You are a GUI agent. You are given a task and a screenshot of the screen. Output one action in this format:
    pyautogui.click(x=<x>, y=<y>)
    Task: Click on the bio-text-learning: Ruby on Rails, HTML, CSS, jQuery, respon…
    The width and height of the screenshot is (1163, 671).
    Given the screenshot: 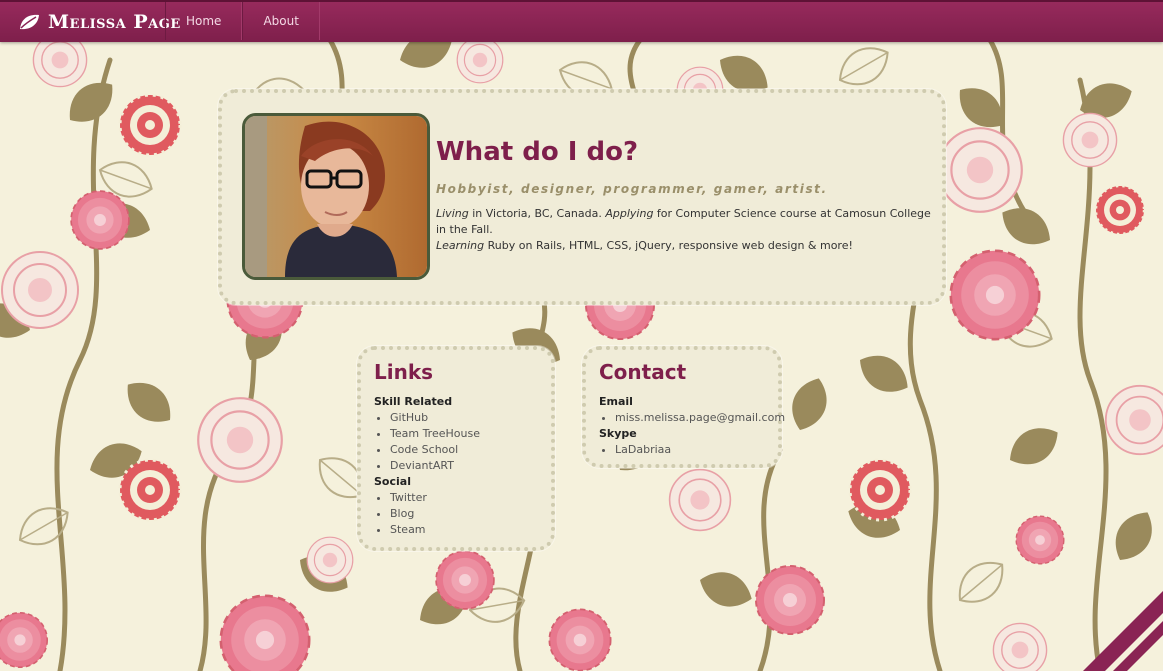 What is the action you would take?
    pyautogui.click(x=668, y=245)
    